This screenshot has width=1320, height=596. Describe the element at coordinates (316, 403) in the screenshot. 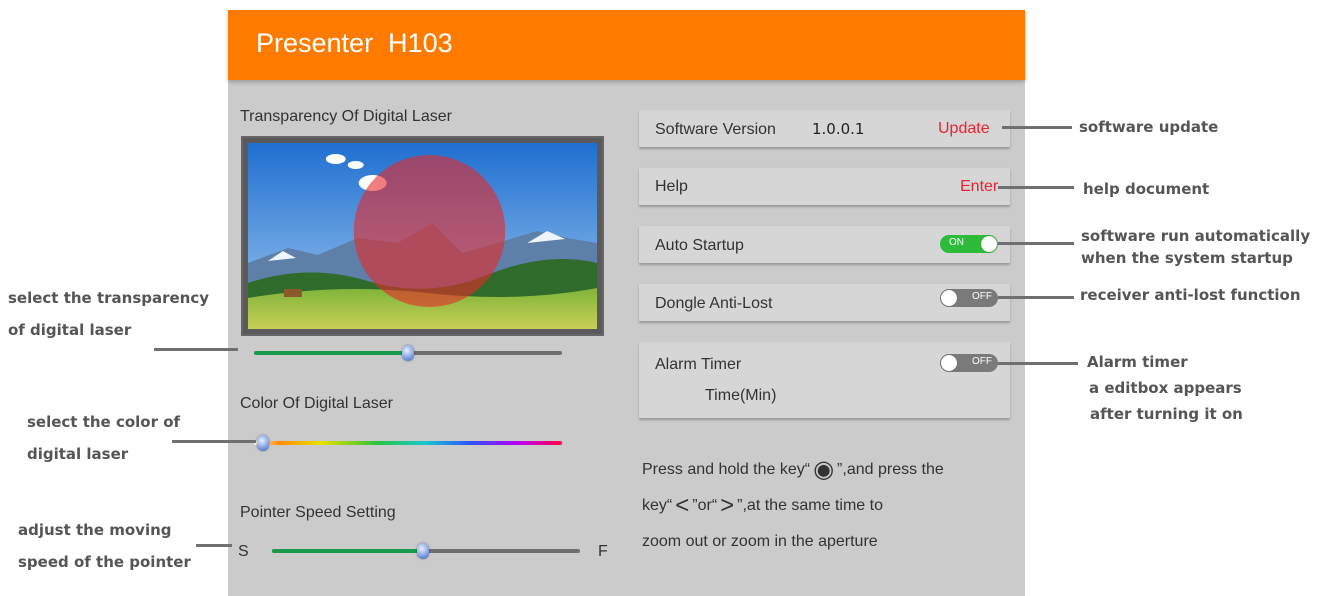

I see `color-label: Color Of Digital Laser` at that location.